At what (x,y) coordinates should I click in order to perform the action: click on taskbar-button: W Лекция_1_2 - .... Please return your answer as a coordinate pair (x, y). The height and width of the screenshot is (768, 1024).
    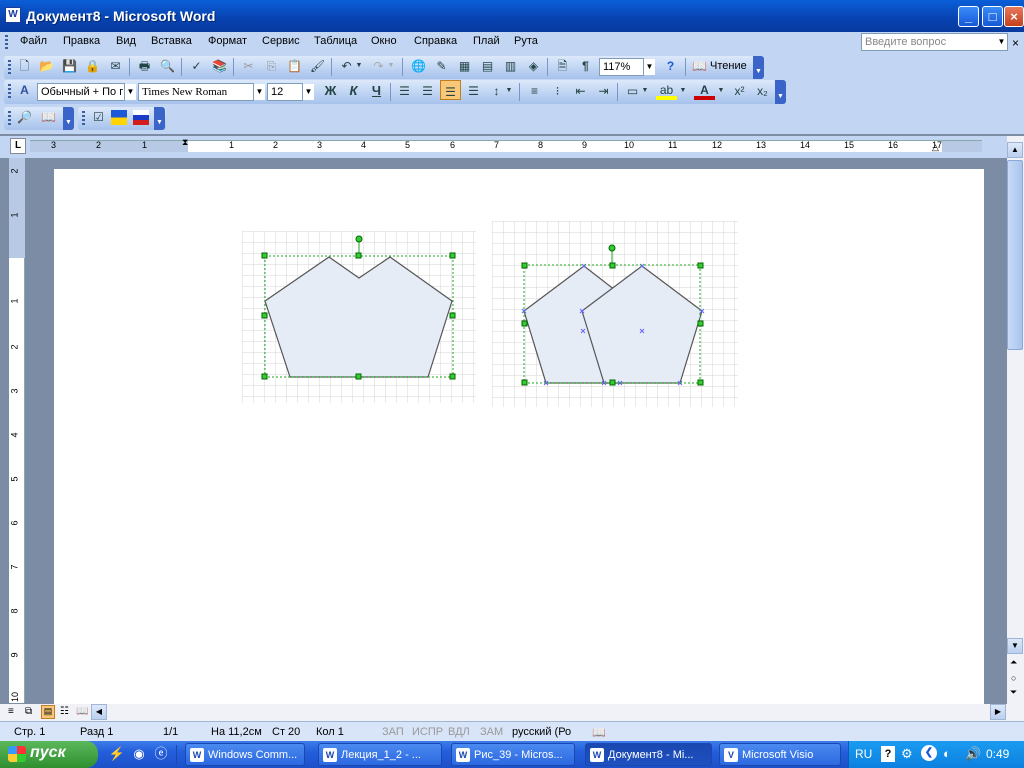
    Looking at the image, I should click on (380, 754).